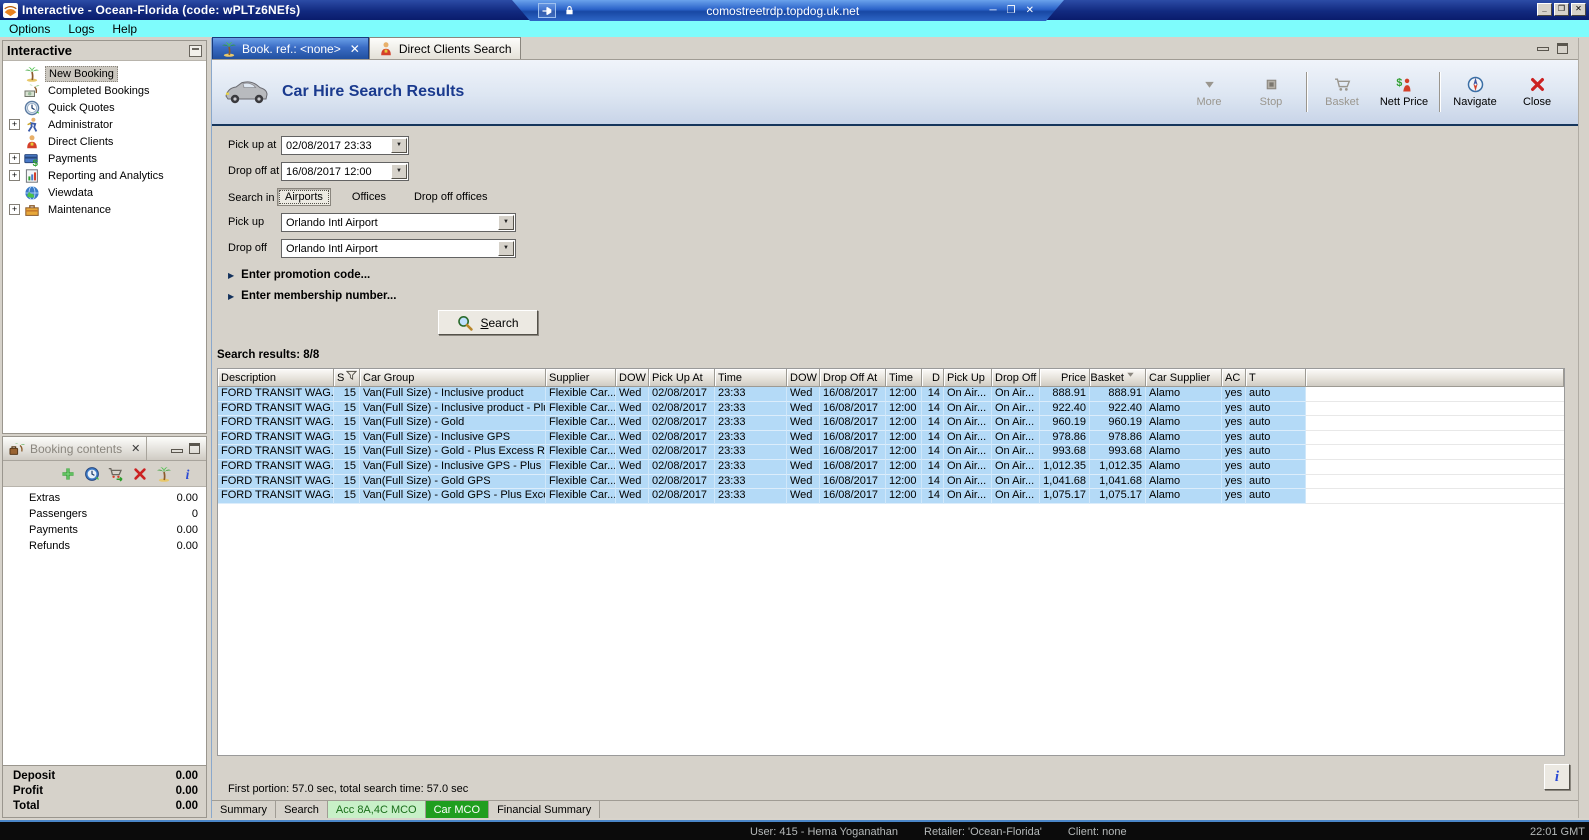  What do you see at coordinates (345, 145) in the screenshot?
I see `pickup-at-field: 02/08/2017 23:33 ▼` at bounding box center [345, 145].